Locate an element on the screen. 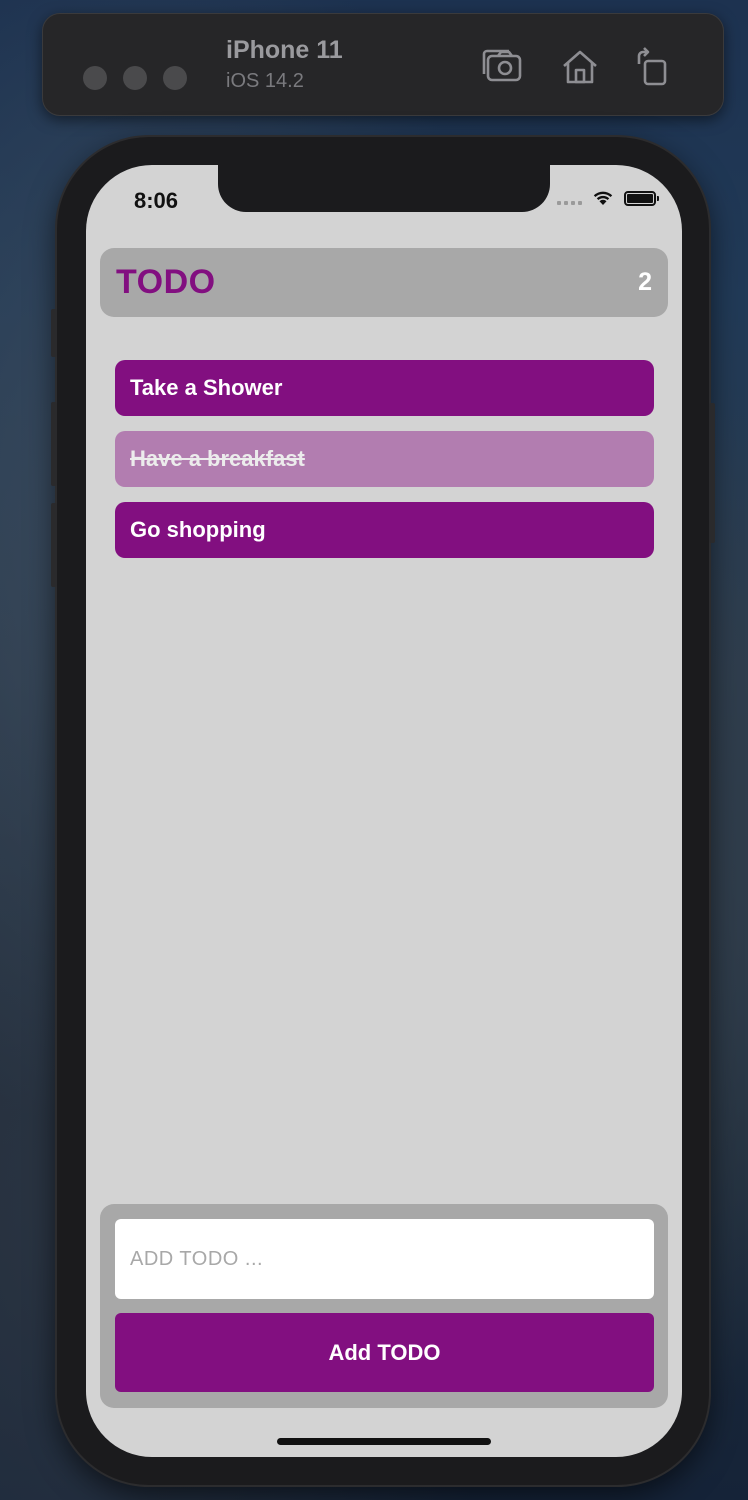  home-icon is located at coordinates (580, 67).